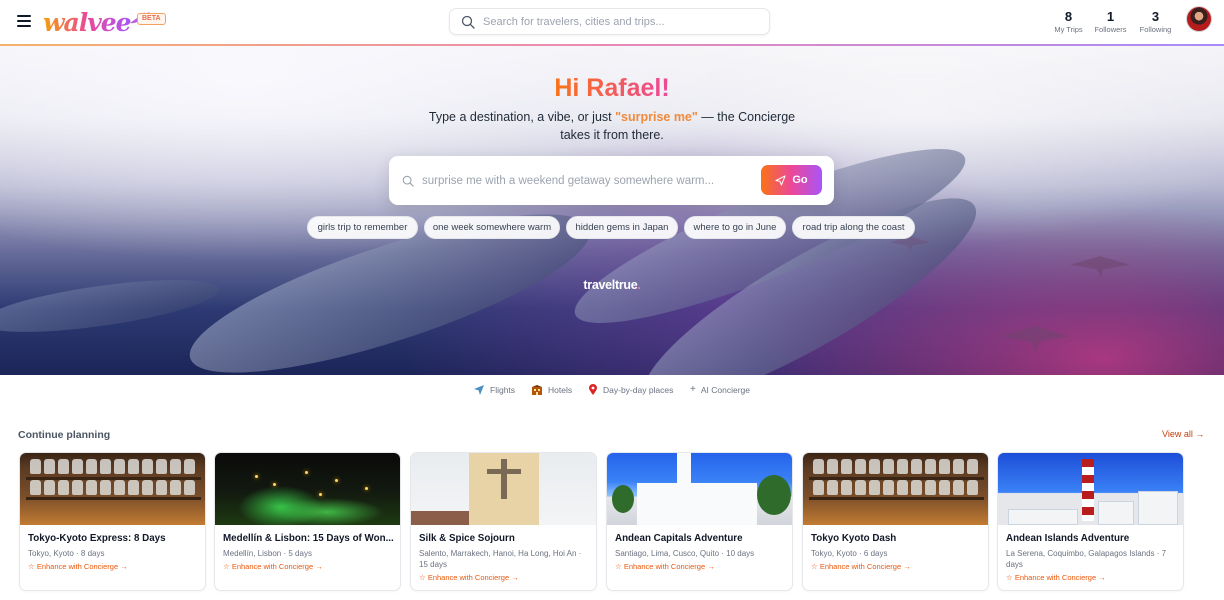  Describe the element at coordinates (1155, 16) in the screenshot. I see `stat-following-value: 3` at that location.